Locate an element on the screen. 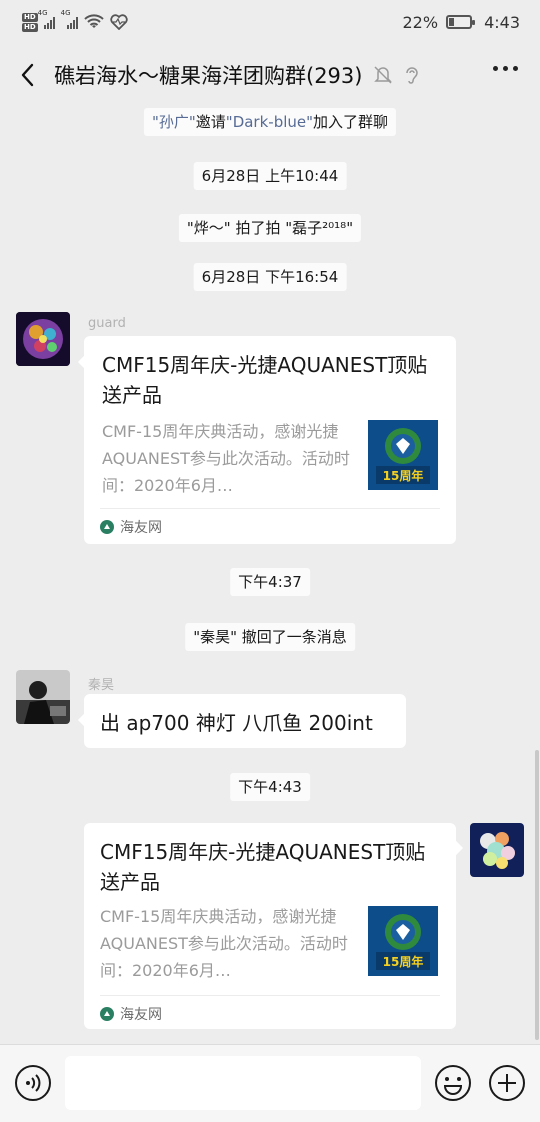 The height and width of the screenshot is (1122, 540). network-type-2: 4G is located at coordinates (65, 13).